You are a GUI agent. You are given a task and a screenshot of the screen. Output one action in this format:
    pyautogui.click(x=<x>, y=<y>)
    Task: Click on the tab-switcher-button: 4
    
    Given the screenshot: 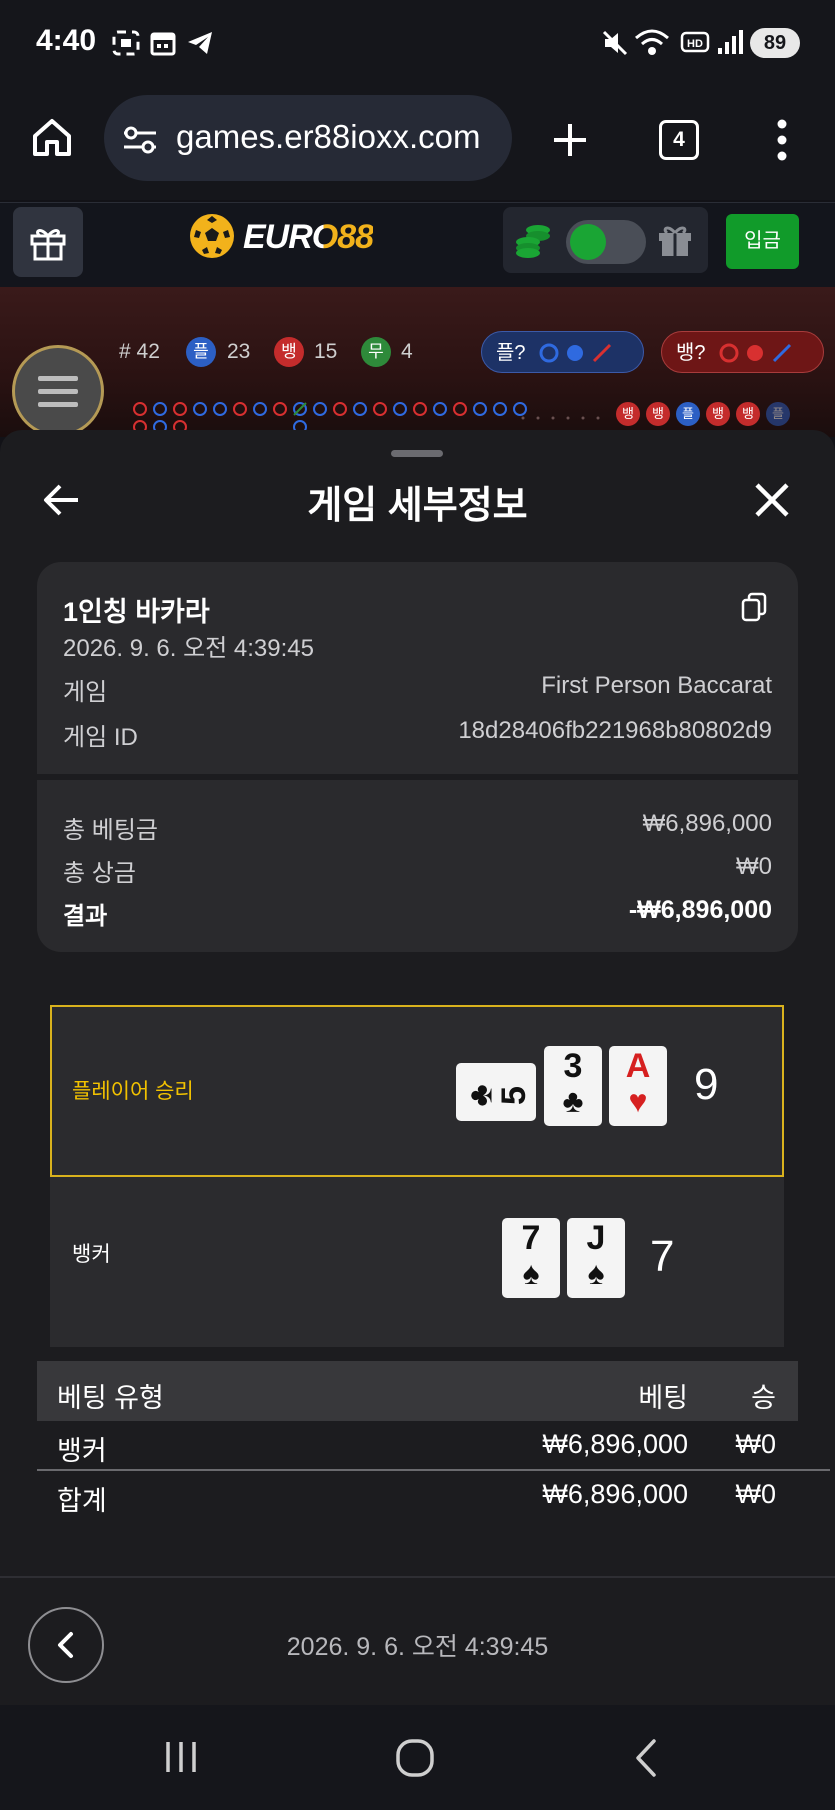 What is the action you would take?
    pyautogui.click(x=679, y=140)
    